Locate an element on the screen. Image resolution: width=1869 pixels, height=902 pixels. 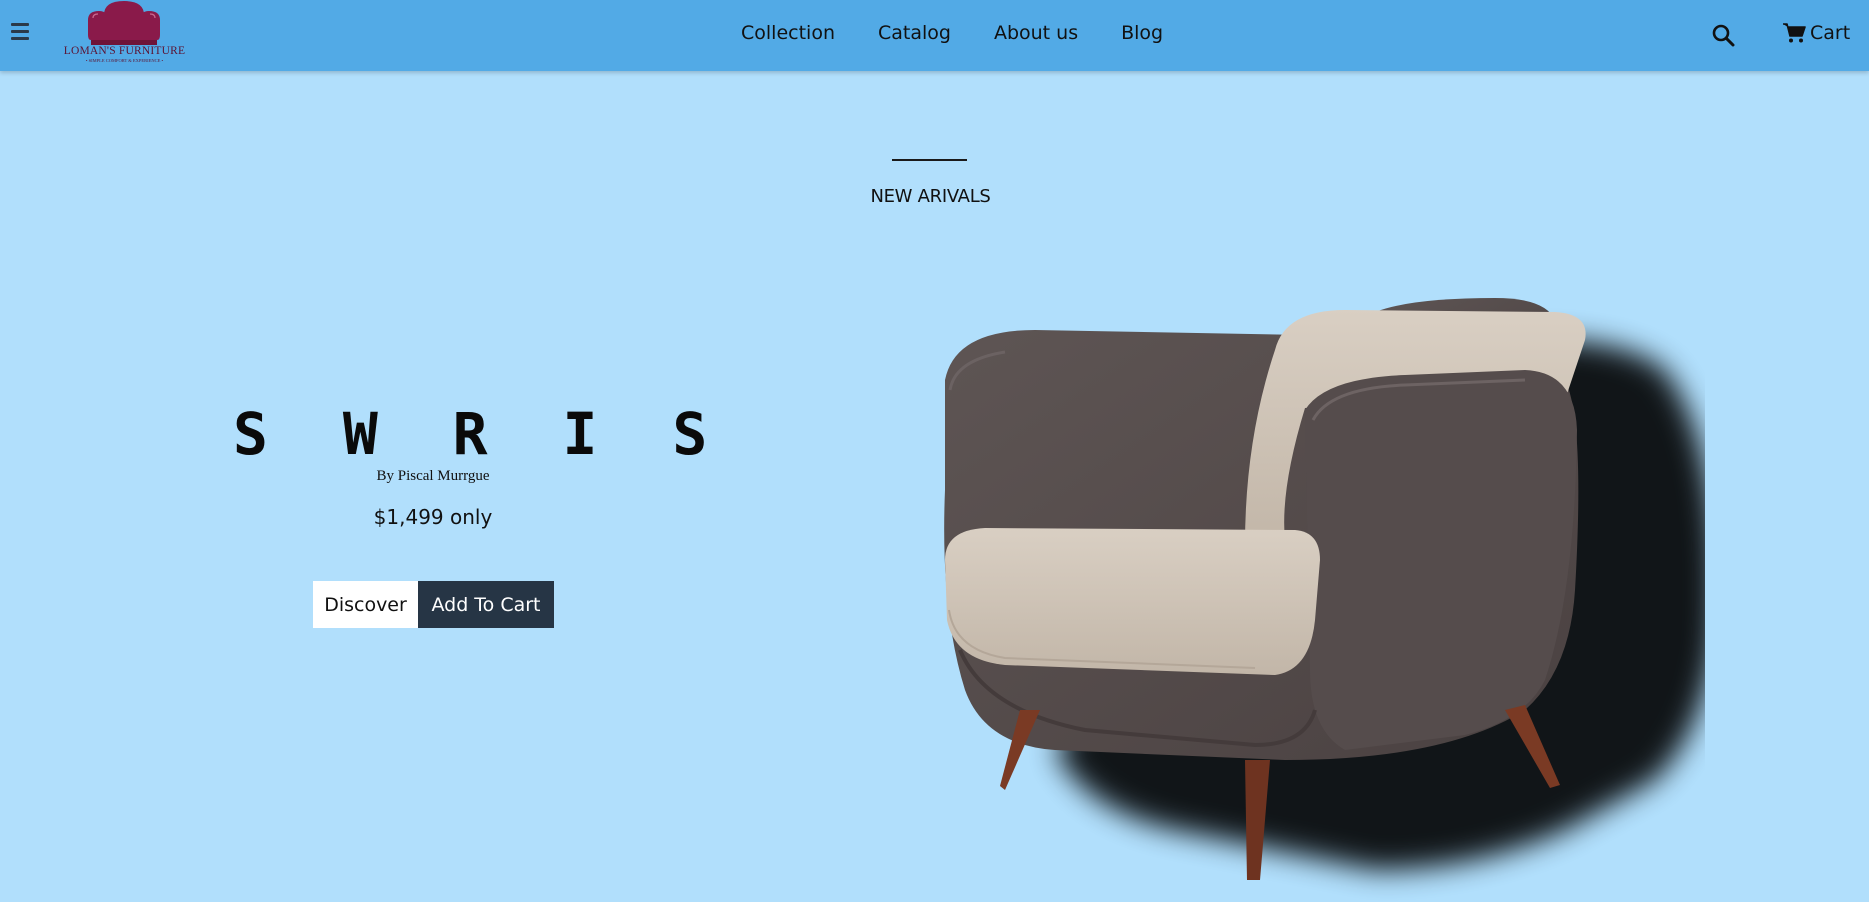
armchair-logo-icon is located at coordinates (124, 23).